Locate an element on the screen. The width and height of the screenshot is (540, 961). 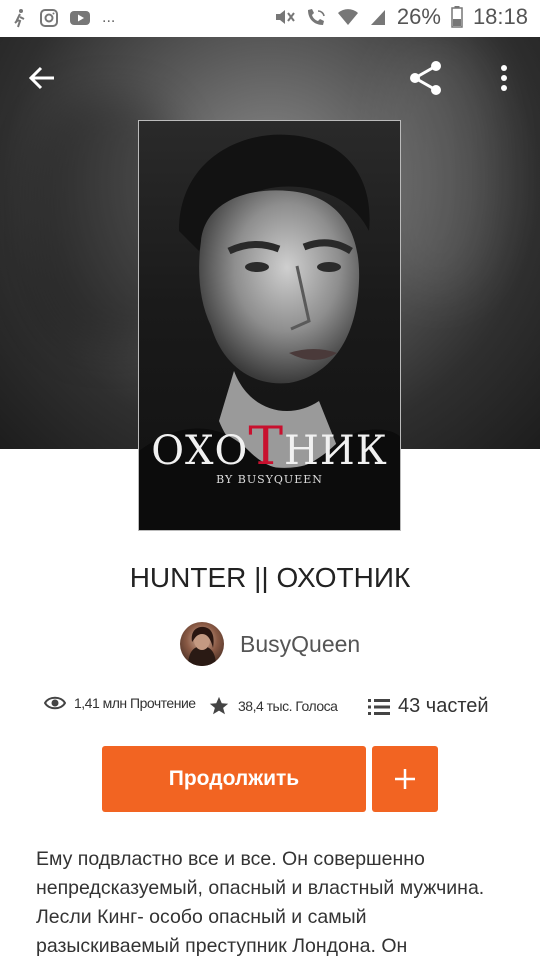
wifi-call-icon is located at coordinates (316, 17).